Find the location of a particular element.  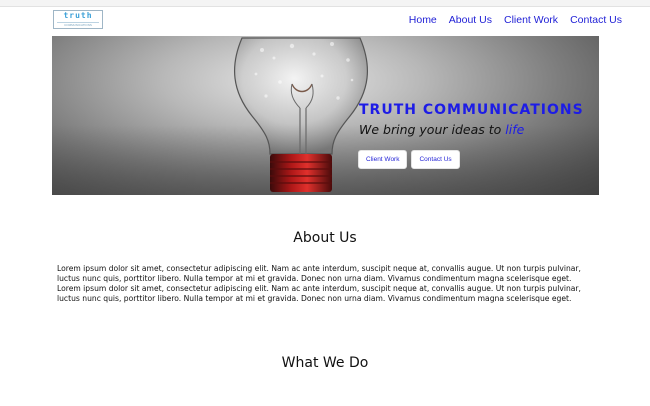

site-logo: truth COMMUNICATIONS is located at coordinates (78, 19).